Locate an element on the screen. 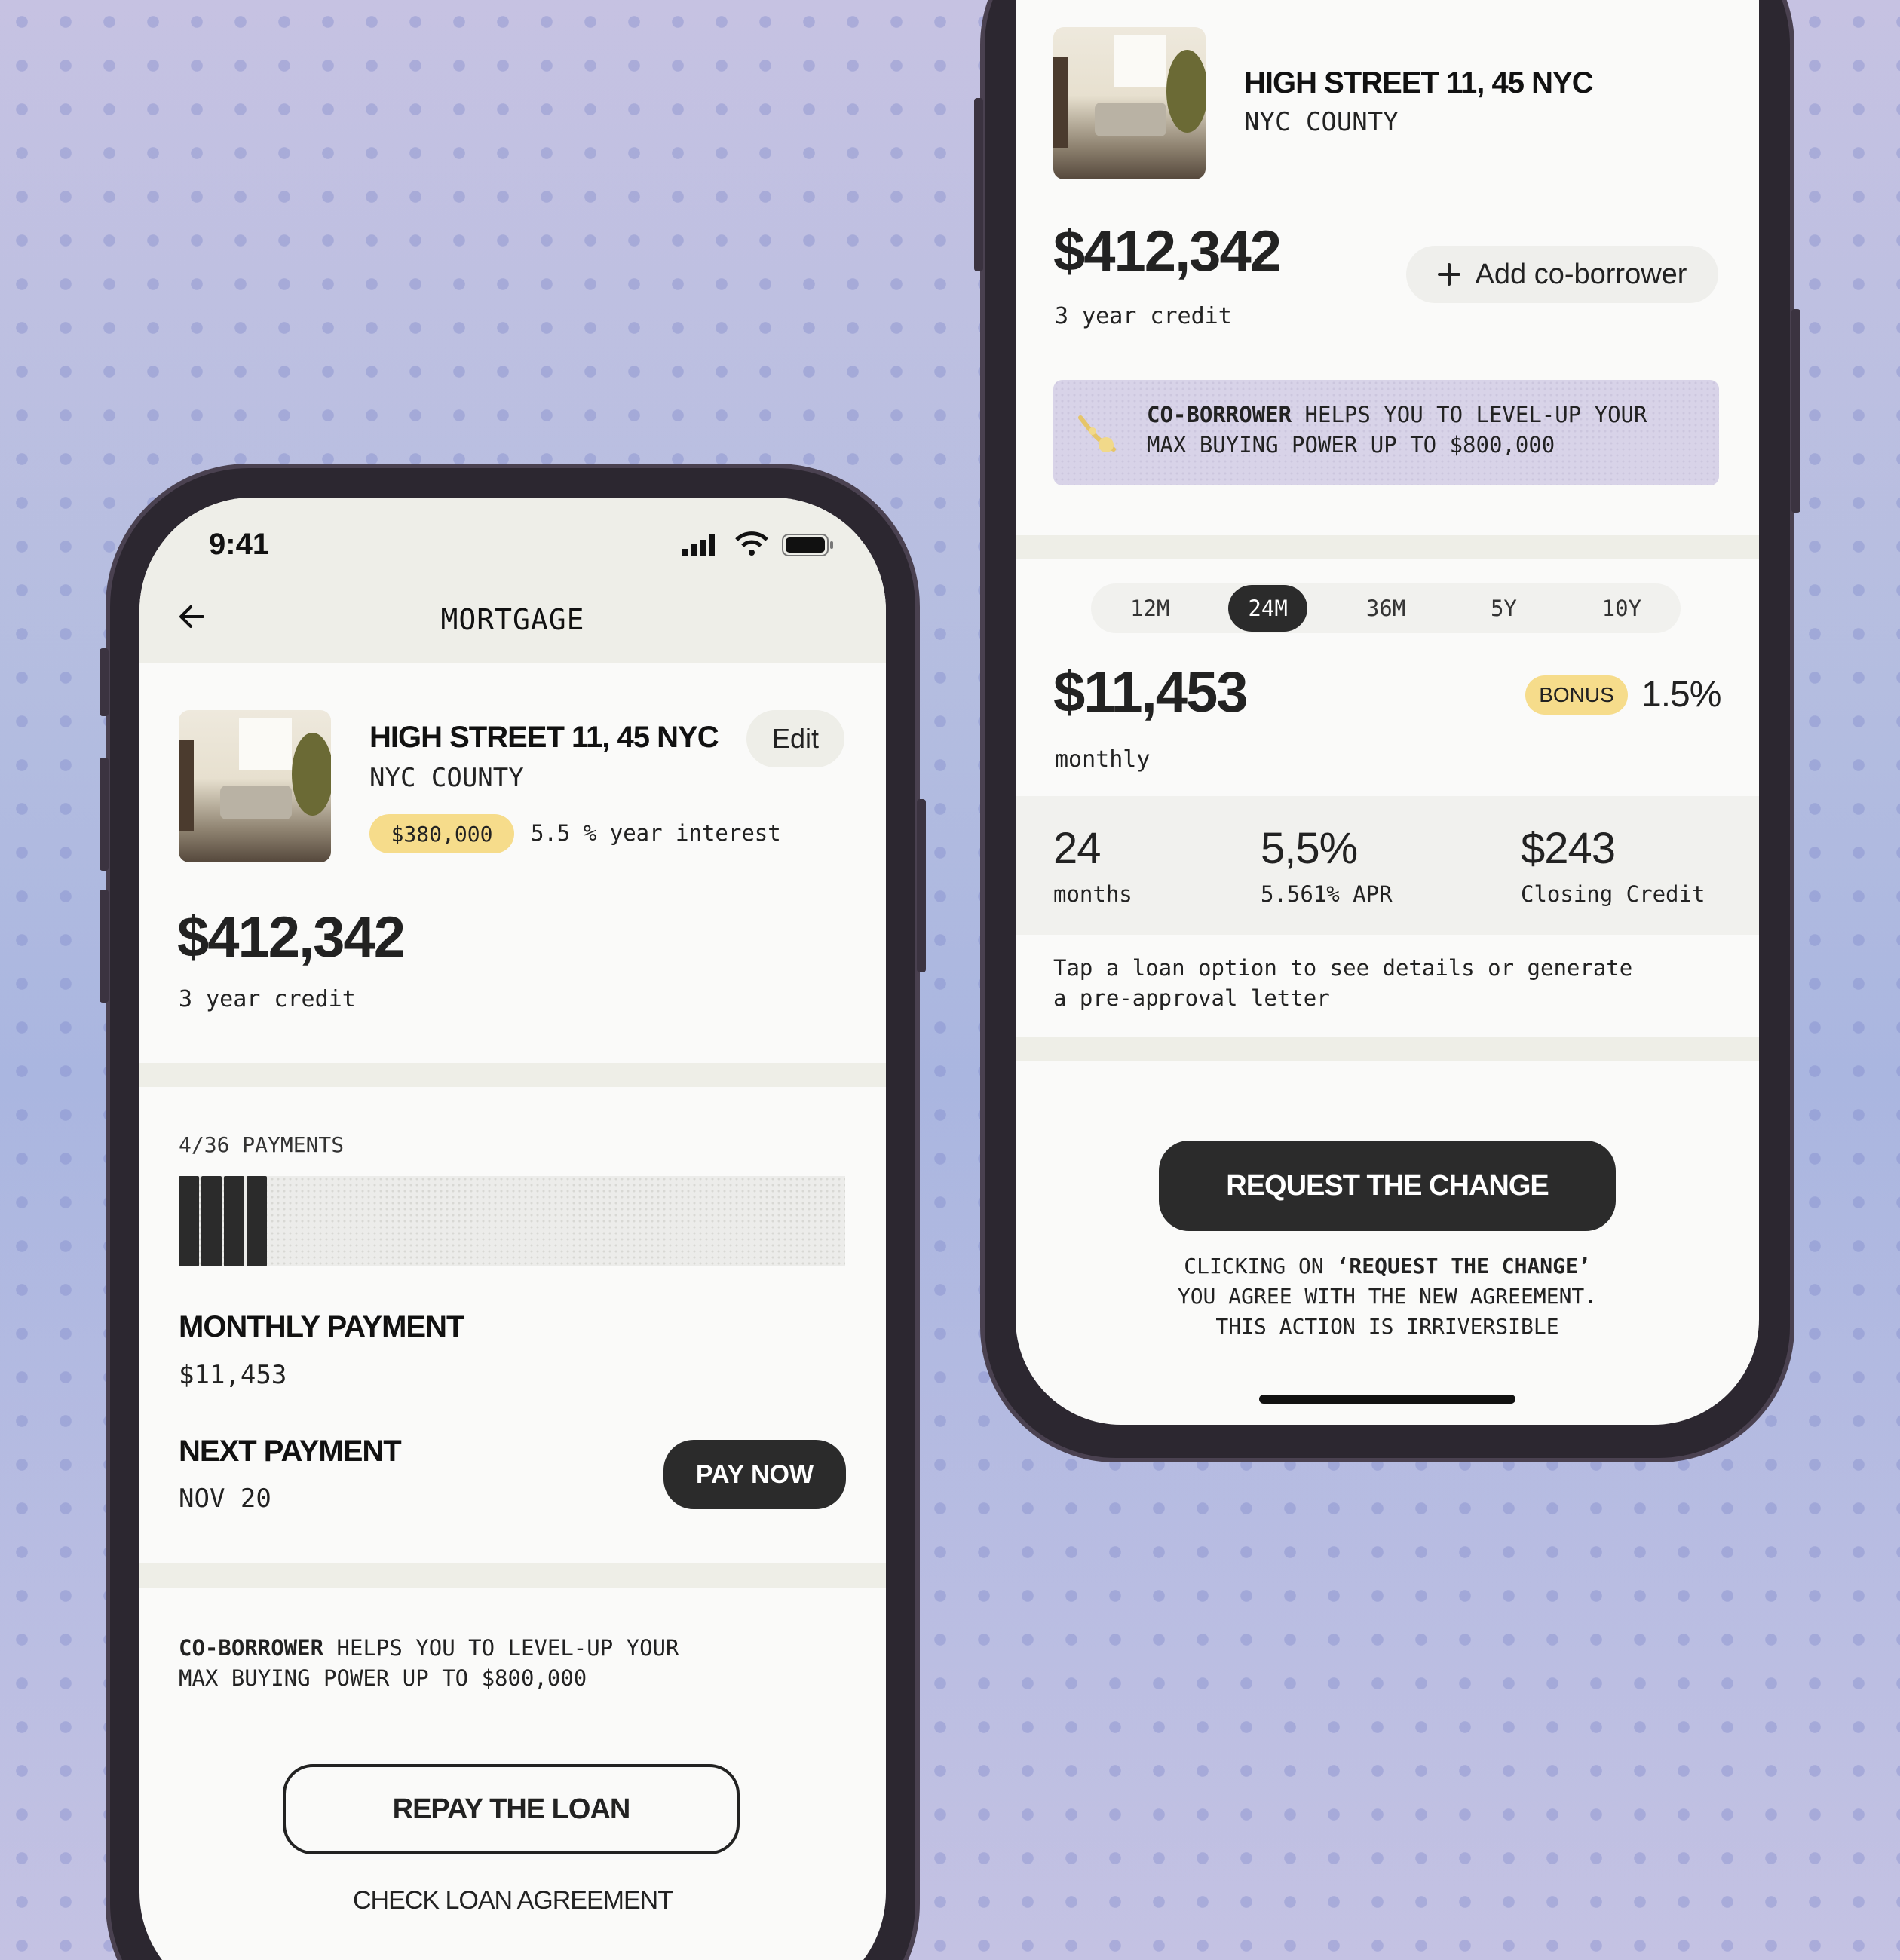 This screenshot has width=1900, height=1960. app-header is located at coordinates (512, 580).